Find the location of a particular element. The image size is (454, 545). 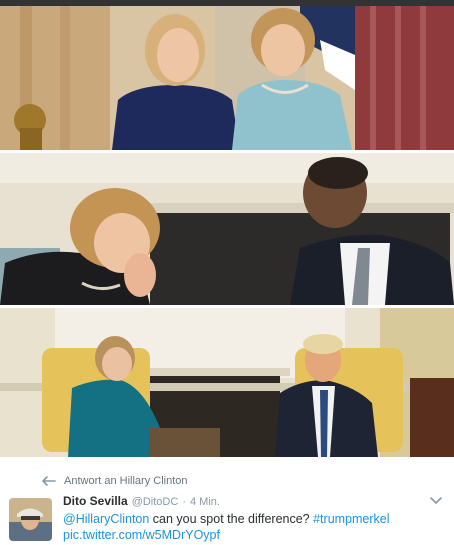

hashtag-link: #trumpmerkel is located at coordinates (351, 519).